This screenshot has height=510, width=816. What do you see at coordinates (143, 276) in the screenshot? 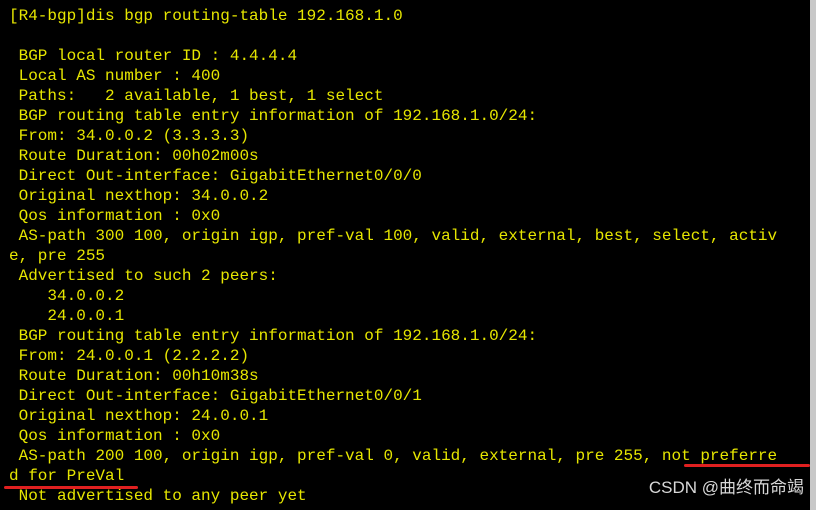
I see `terminal-line: Advertised to such 2 peers:` at bounding box center [143, 276].